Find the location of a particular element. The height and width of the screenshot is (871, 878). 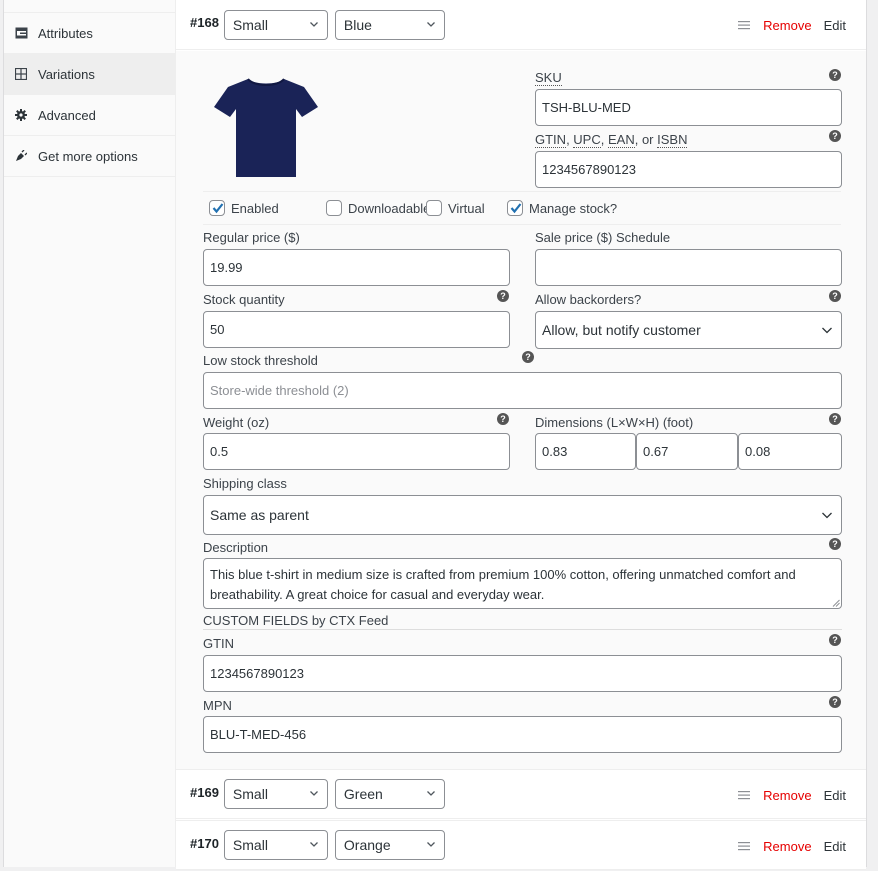

weight-value: 0.5 is located at coordinates (219, 451).